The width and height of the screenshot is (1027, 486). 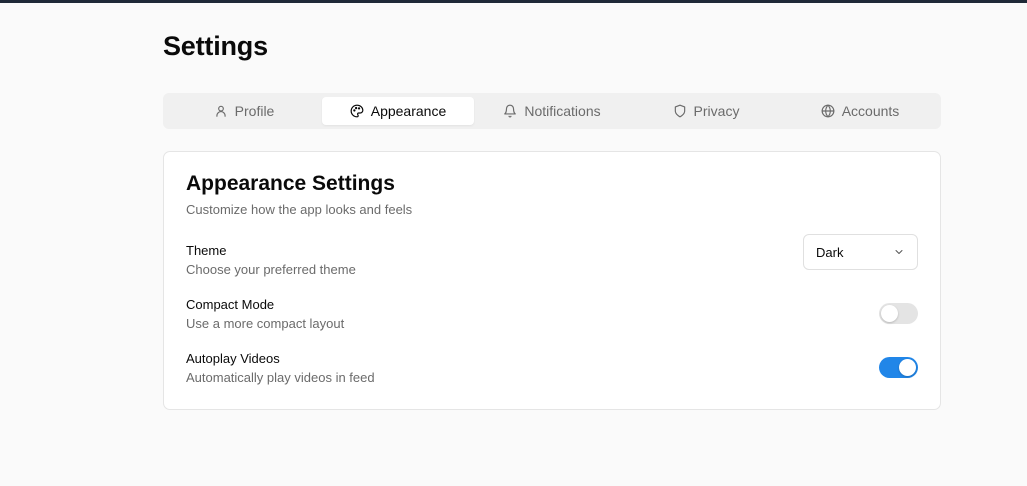 I want to click on page-title: Settings, so click(x=215, y=46).